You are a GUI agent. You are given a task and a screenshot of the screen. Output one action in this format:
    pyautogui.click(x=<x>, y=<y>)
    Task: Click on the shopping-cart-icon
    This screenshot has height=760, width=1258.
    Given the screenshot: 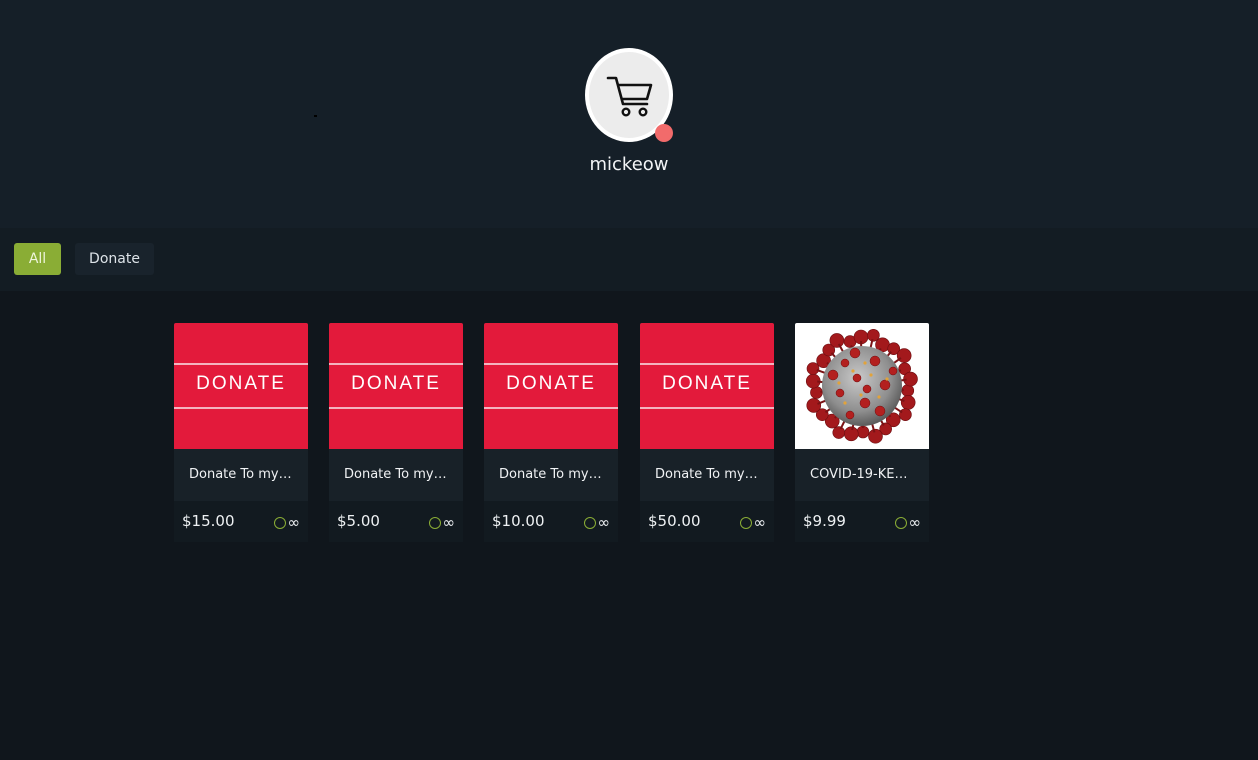 What is the action you would take?
    pyautogui.click(x=629, y=96)
    